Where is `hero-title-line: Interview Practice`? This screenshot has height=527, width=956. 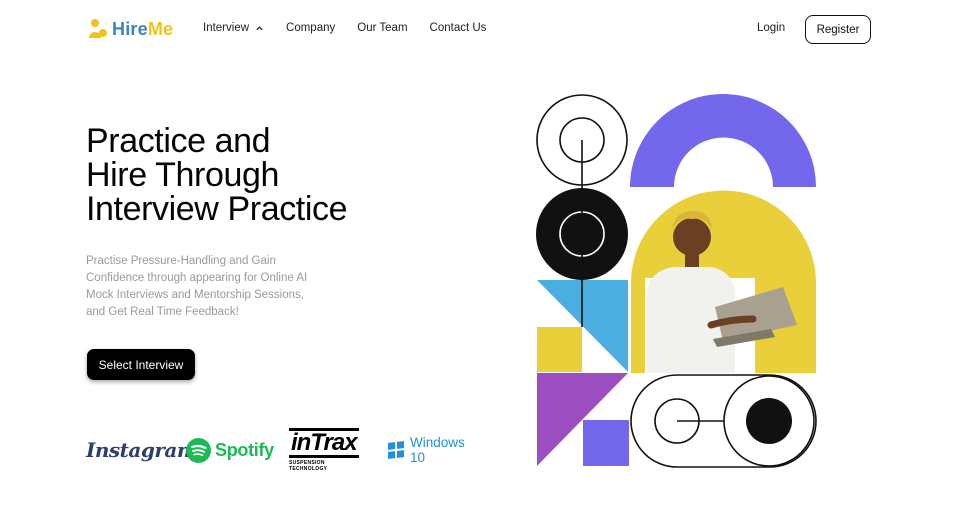
hero-title-line: Interview Practice is located at coordinates (217, 209).